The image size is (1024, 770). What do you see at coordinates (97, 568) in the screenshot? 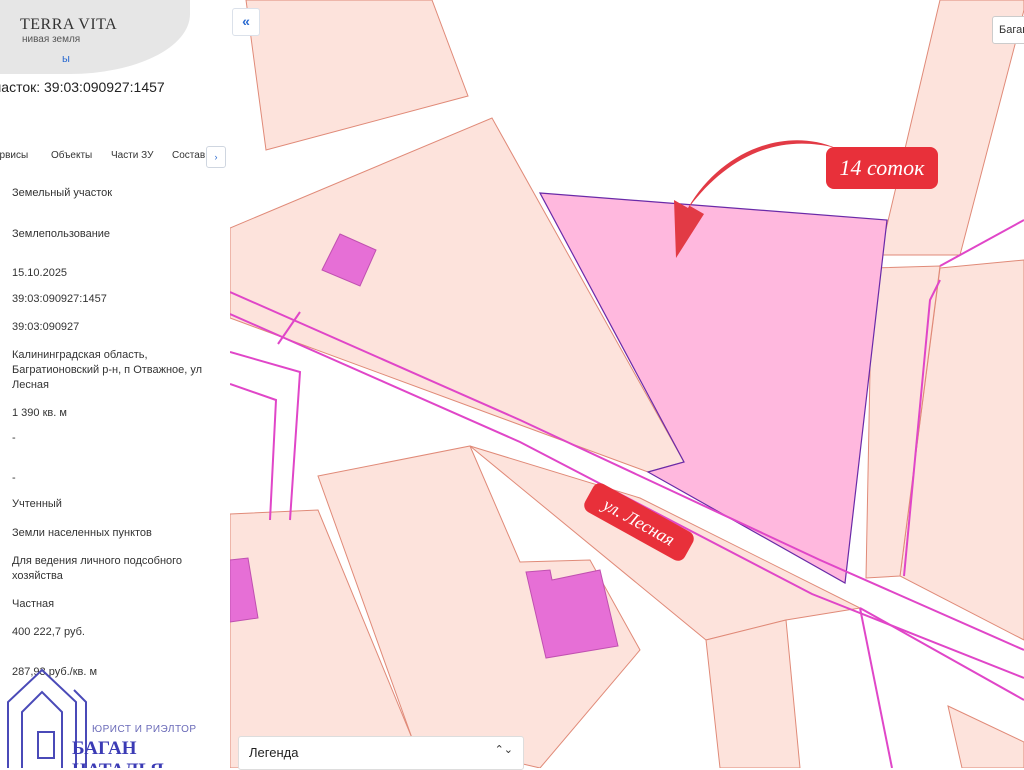
I see `property-permitted-use: Для ведения личного подсобного хозяйства` at bounding box center [97, 568].